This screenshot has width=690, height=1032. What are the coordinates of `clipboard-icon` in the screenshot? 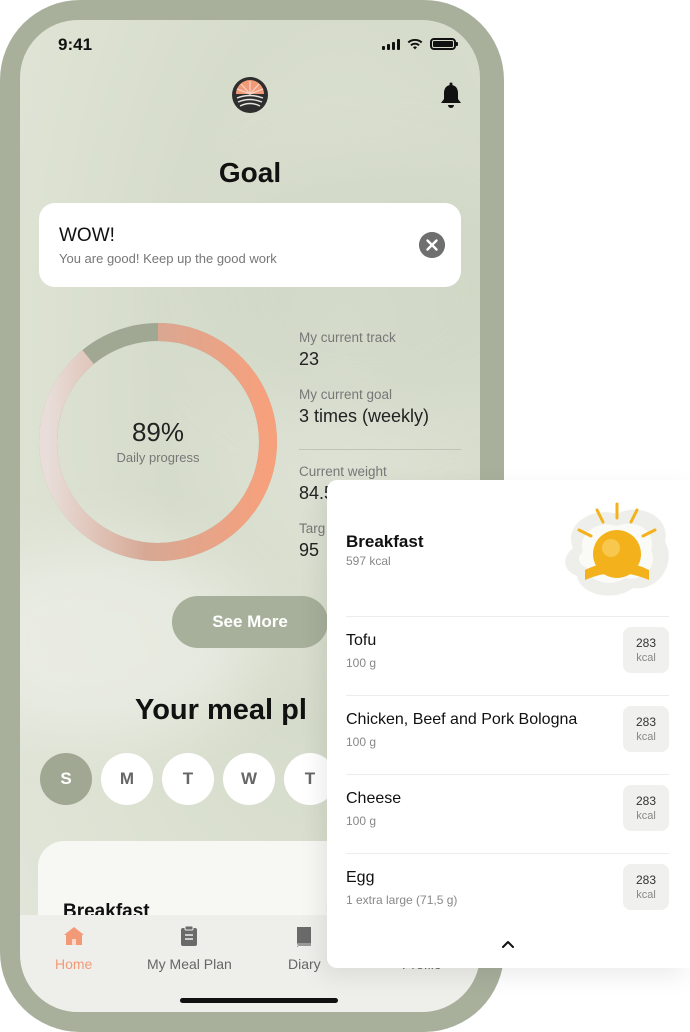 It's located at (189, 935).